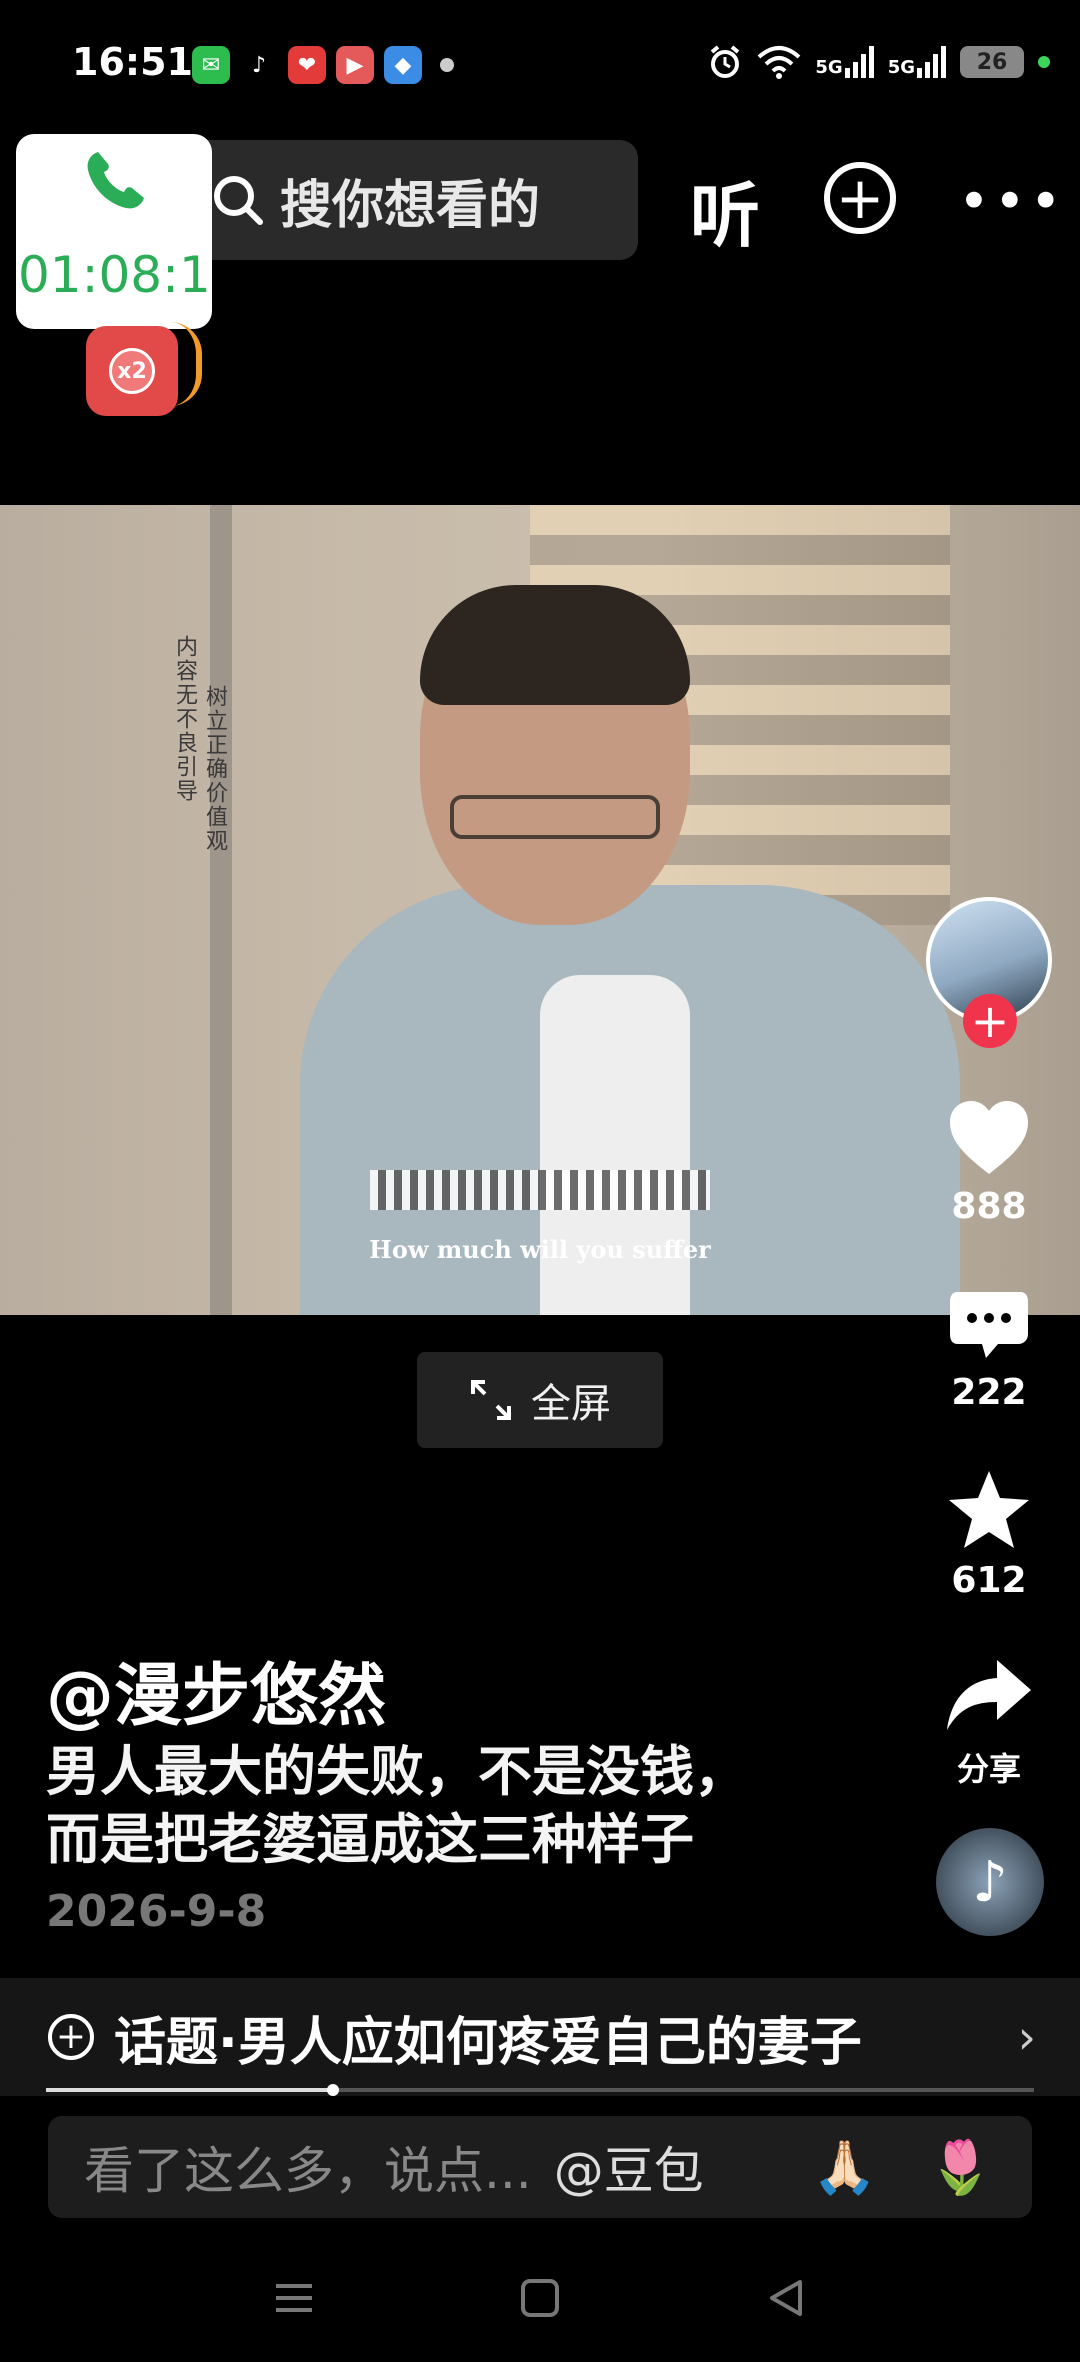  I want to click on phone-icon, so click(115, 180).